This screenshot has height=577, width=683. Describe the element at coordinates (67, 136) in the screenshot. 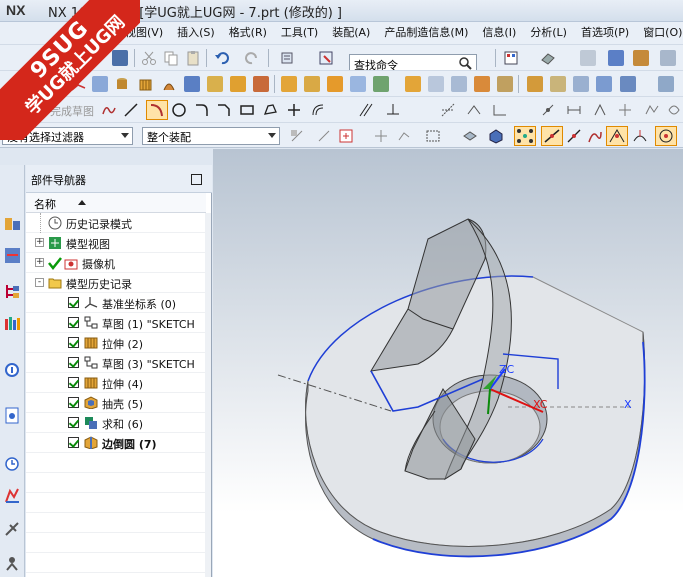

I see `type-filter-select: 没有选择过滤器` at that location.